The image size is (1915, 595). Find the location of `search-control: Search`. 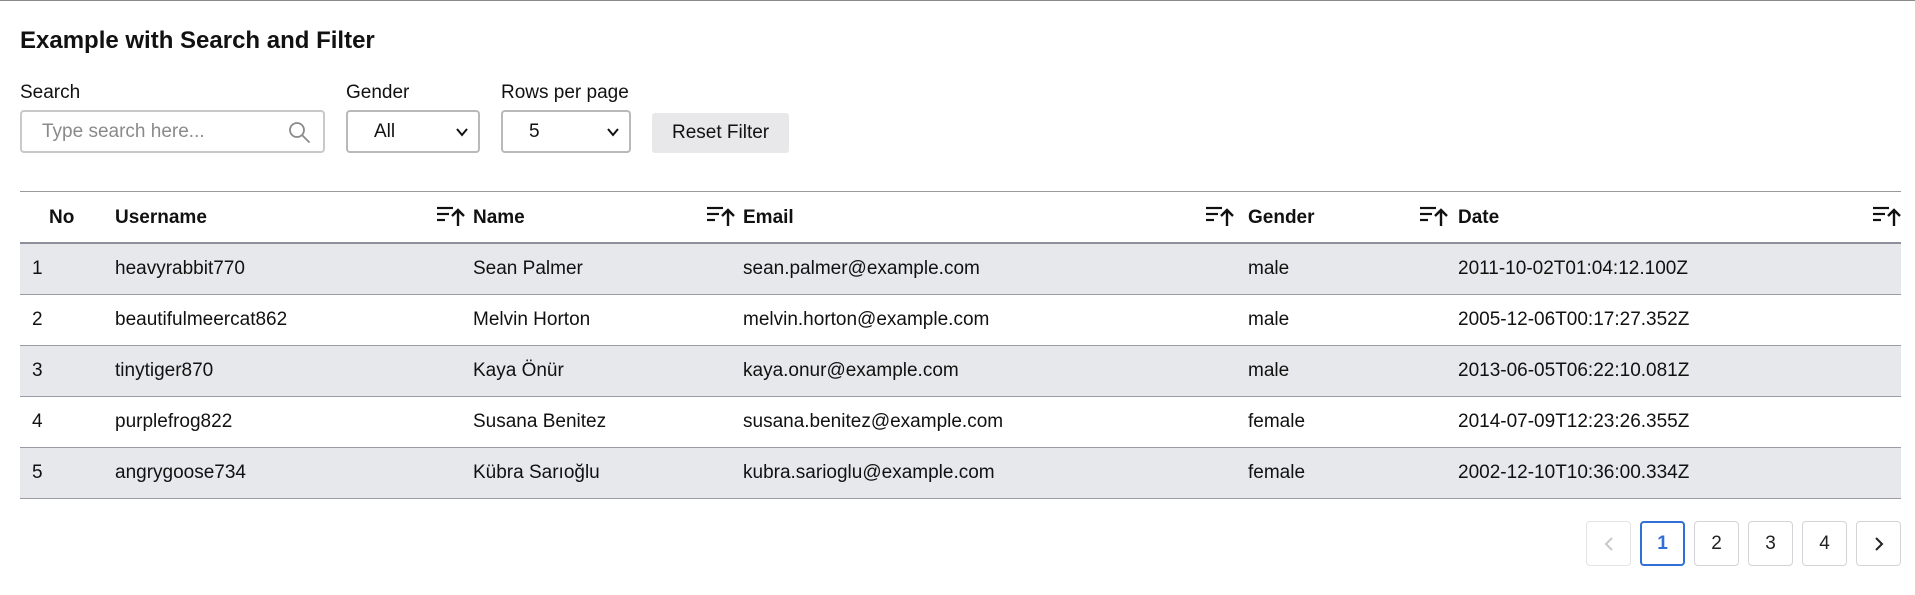

search-control: Search is located at coordinates (172, 117).